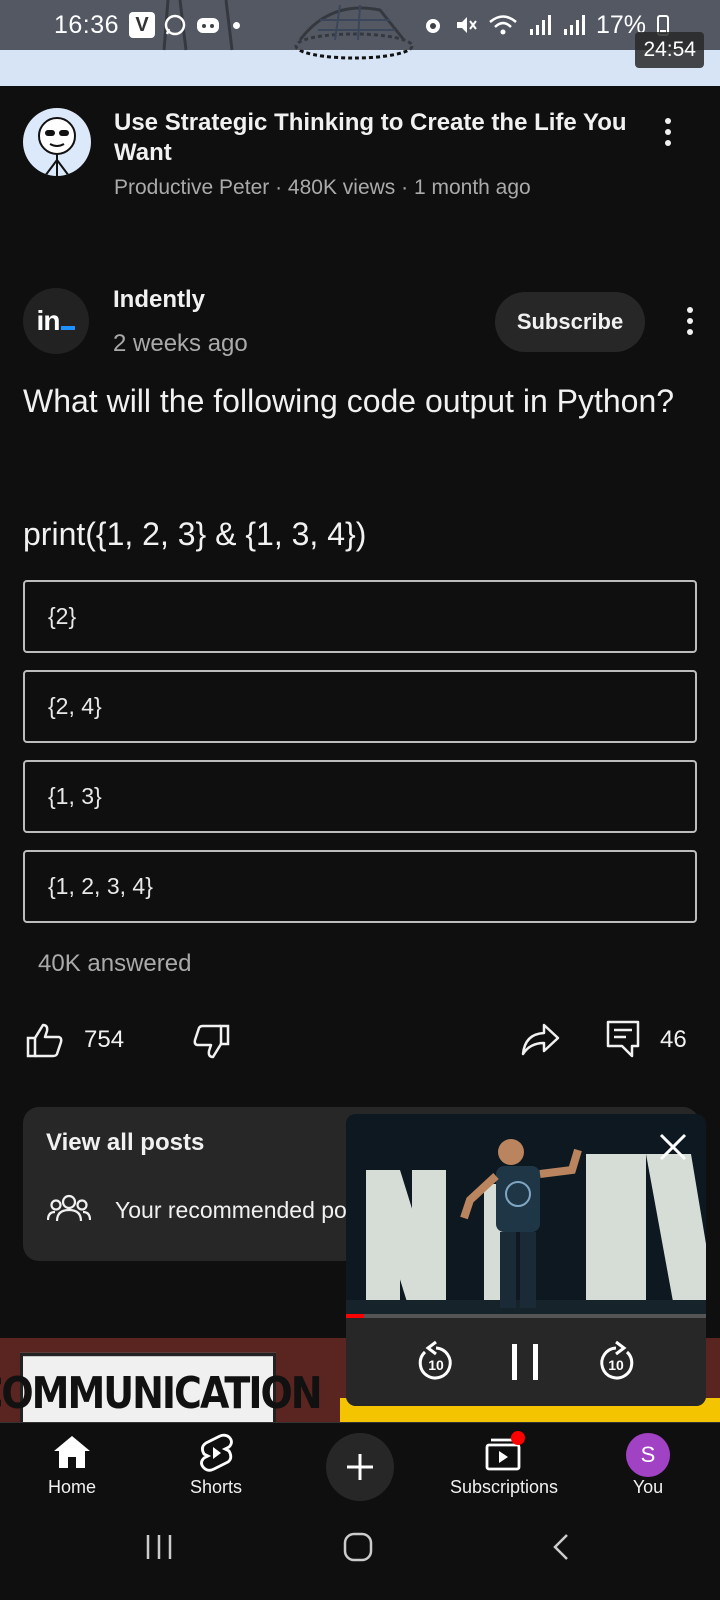  Describe the element at coordinates (208, 25) in the screenshot. I see `discord-icon` at that location.